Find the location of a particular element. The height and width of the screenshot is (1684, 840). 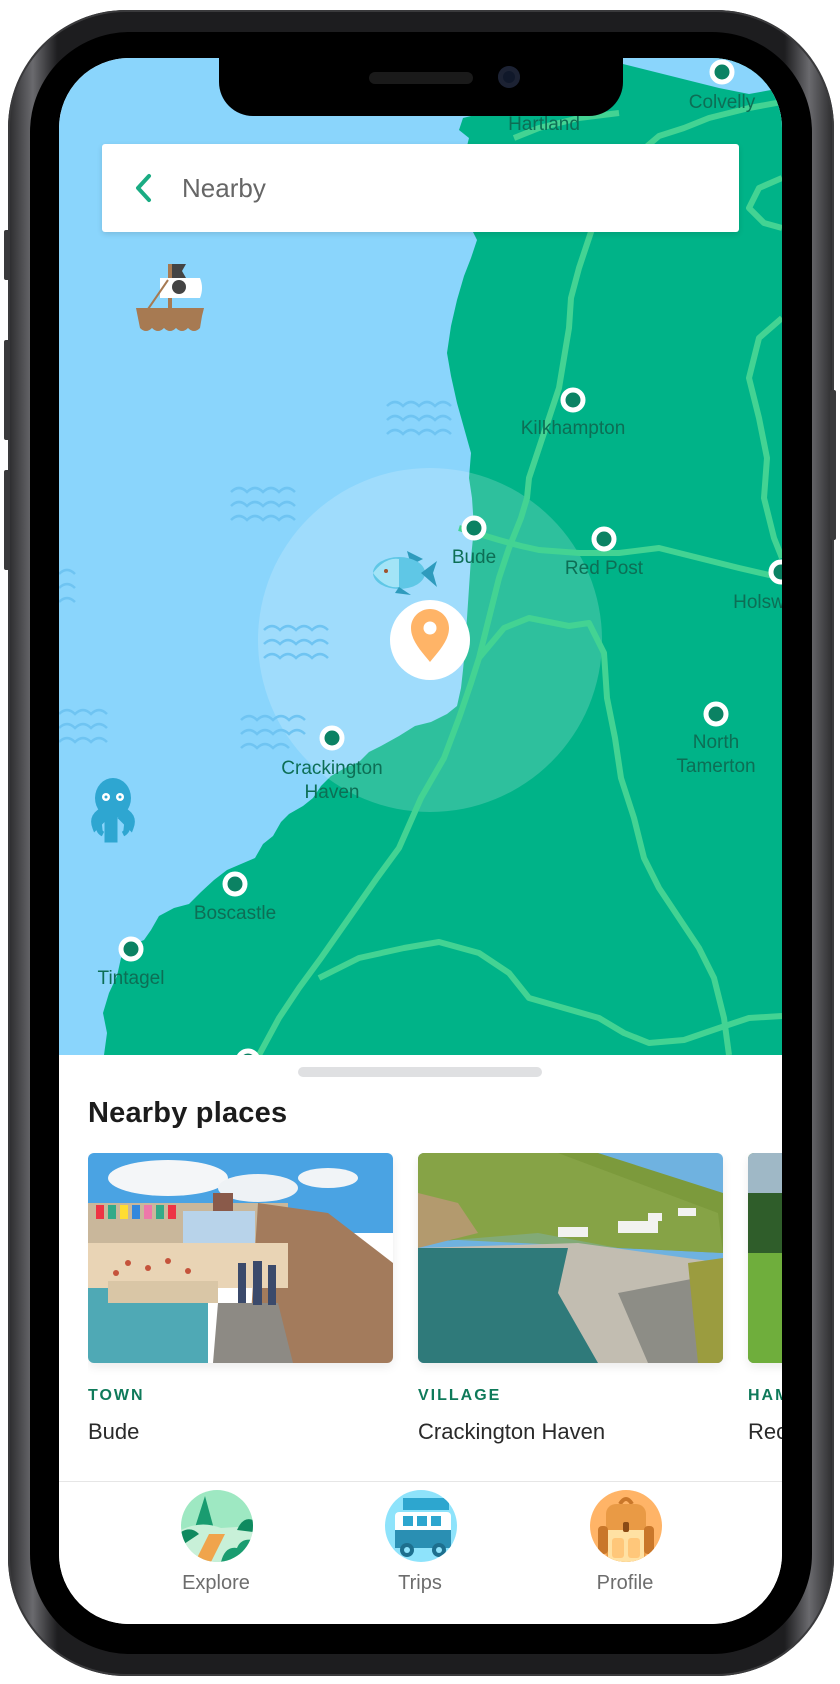

green-field-photo is located at coordinates (765, 1258).